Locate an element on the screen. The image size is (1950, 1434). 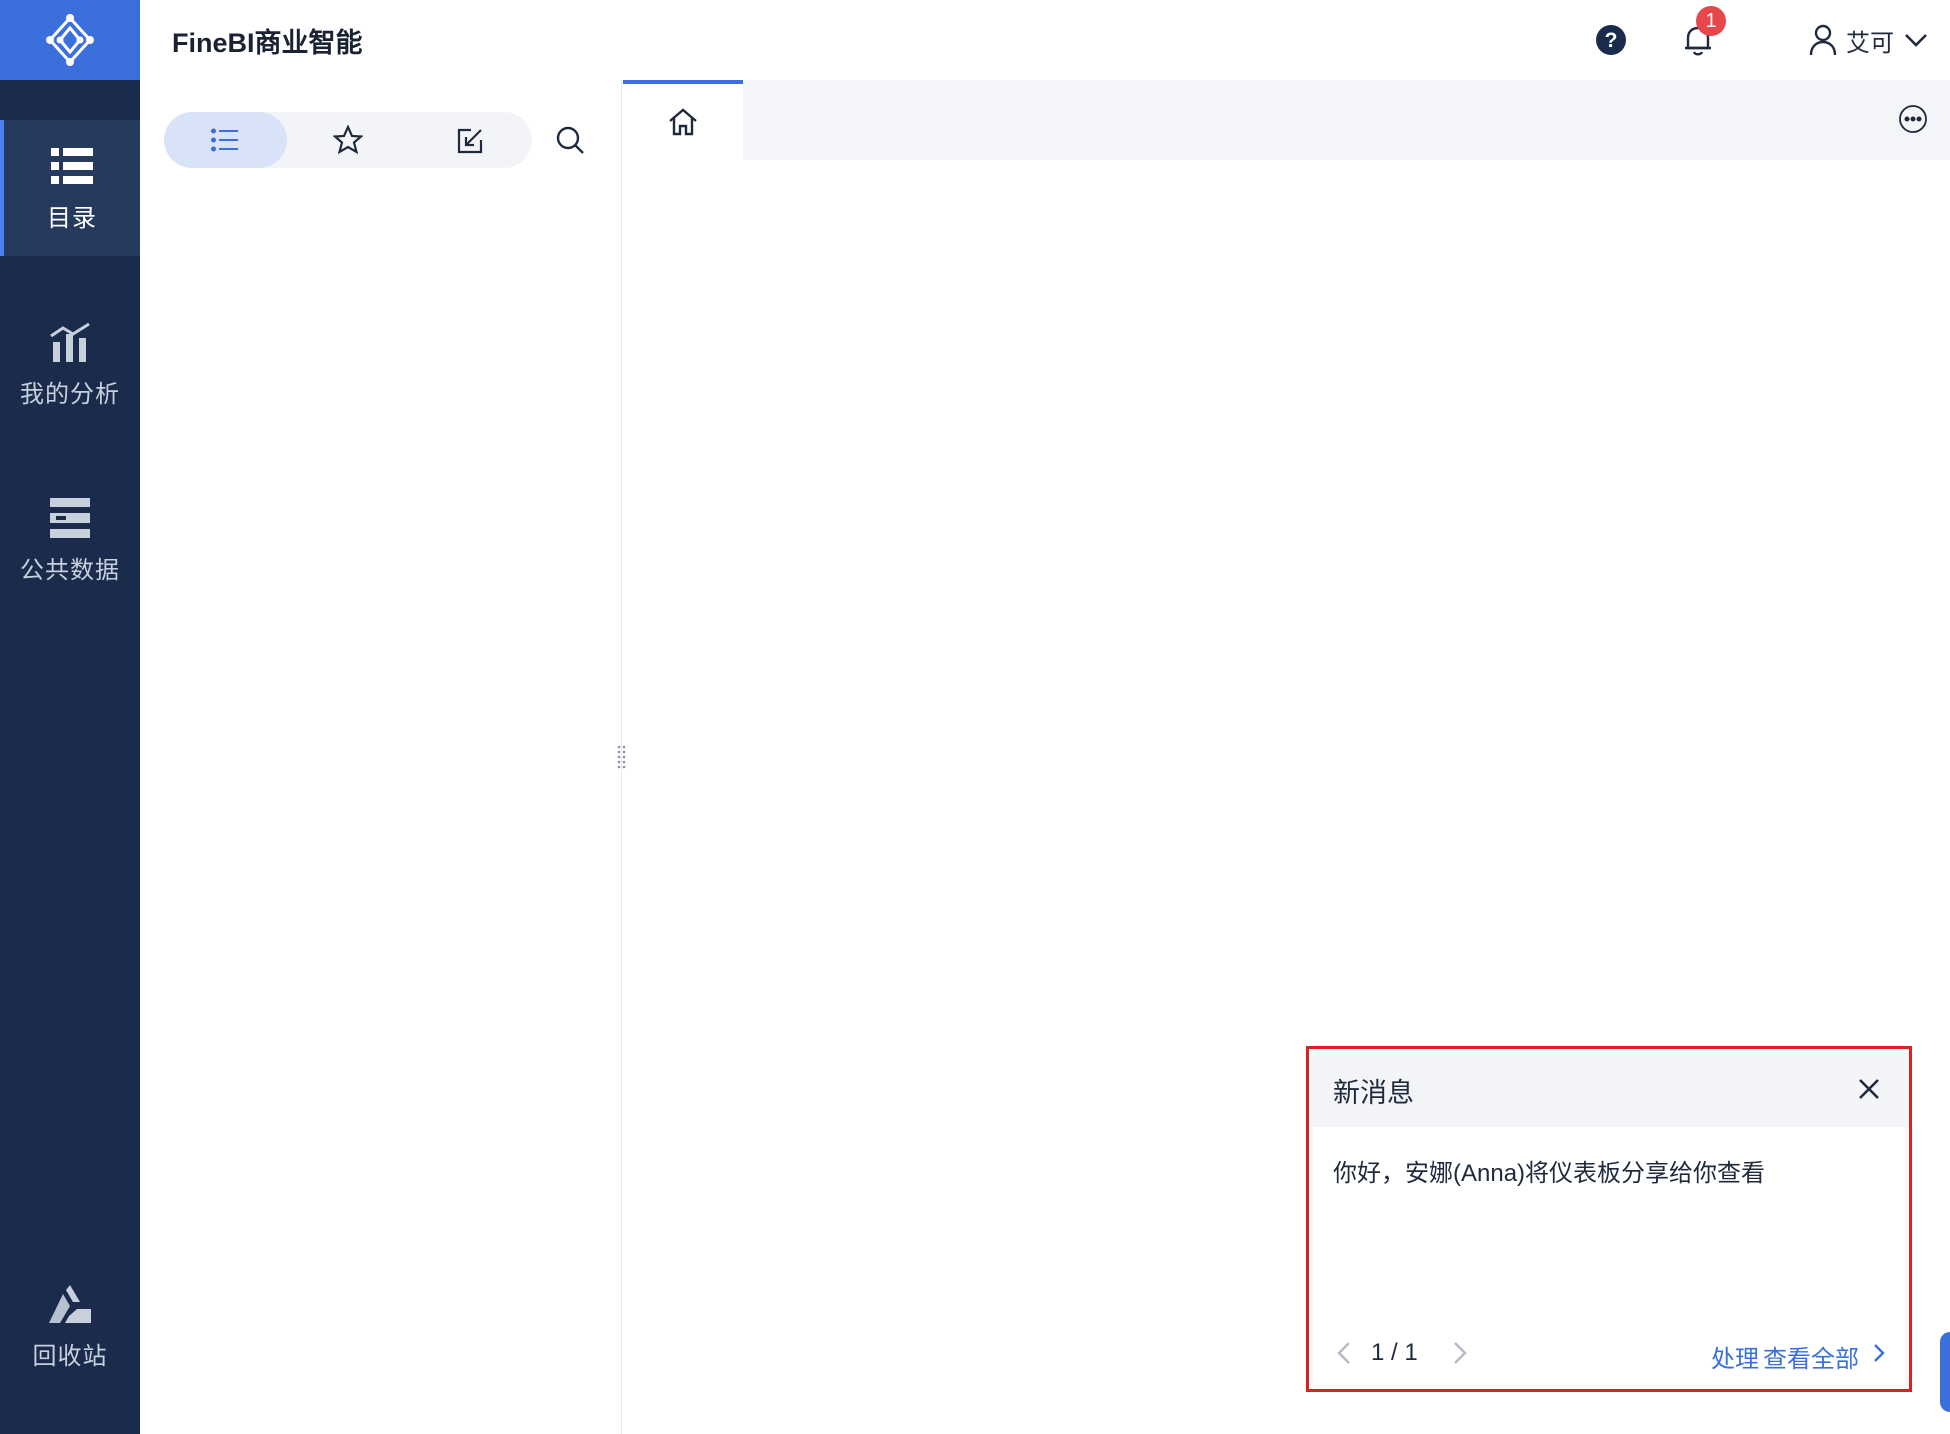
tab-home is located at coordinates (683, 120).